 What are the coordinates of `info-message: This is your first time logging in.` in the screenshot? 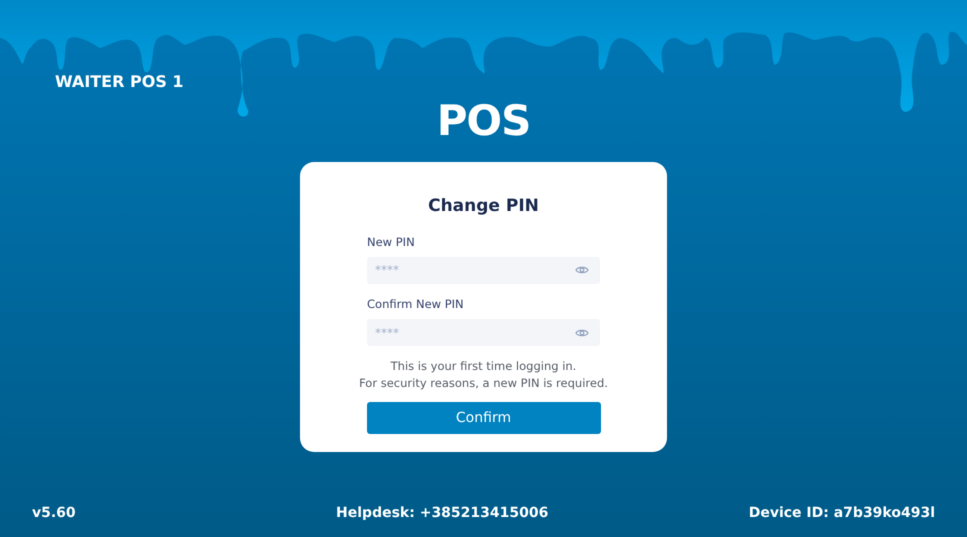 It's located at (483, 366).